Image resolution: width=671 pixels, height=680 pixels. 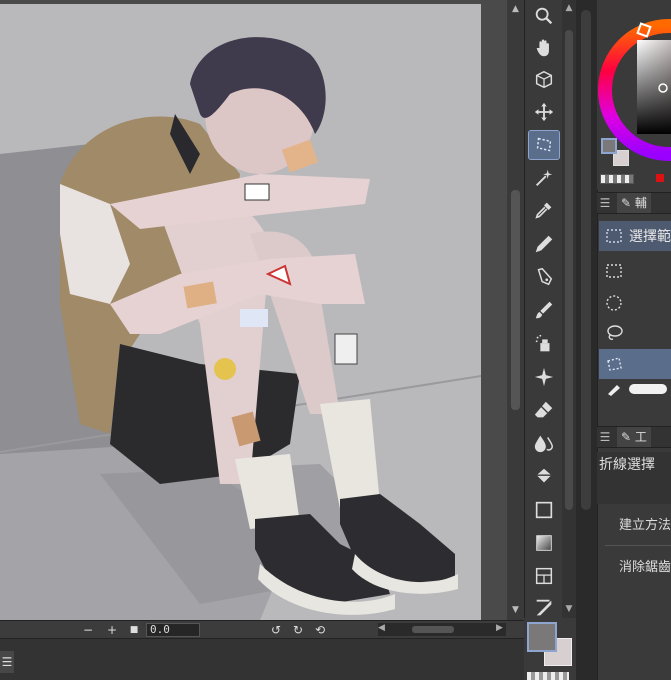 I want to click on fit-view-button: ■, so click(x=134, y=630).